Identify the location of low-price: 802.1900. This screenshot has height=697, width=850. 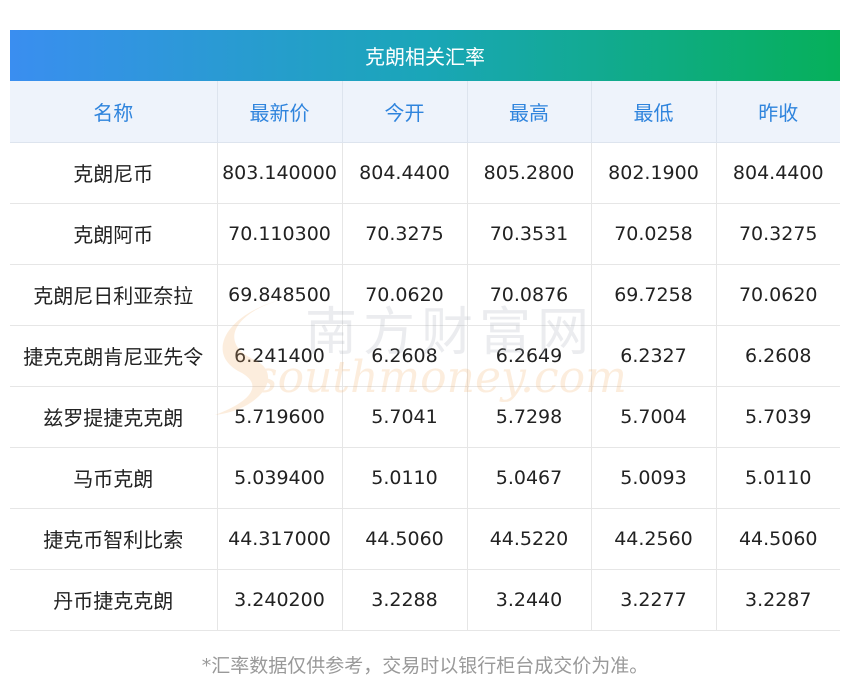
(654, 173).